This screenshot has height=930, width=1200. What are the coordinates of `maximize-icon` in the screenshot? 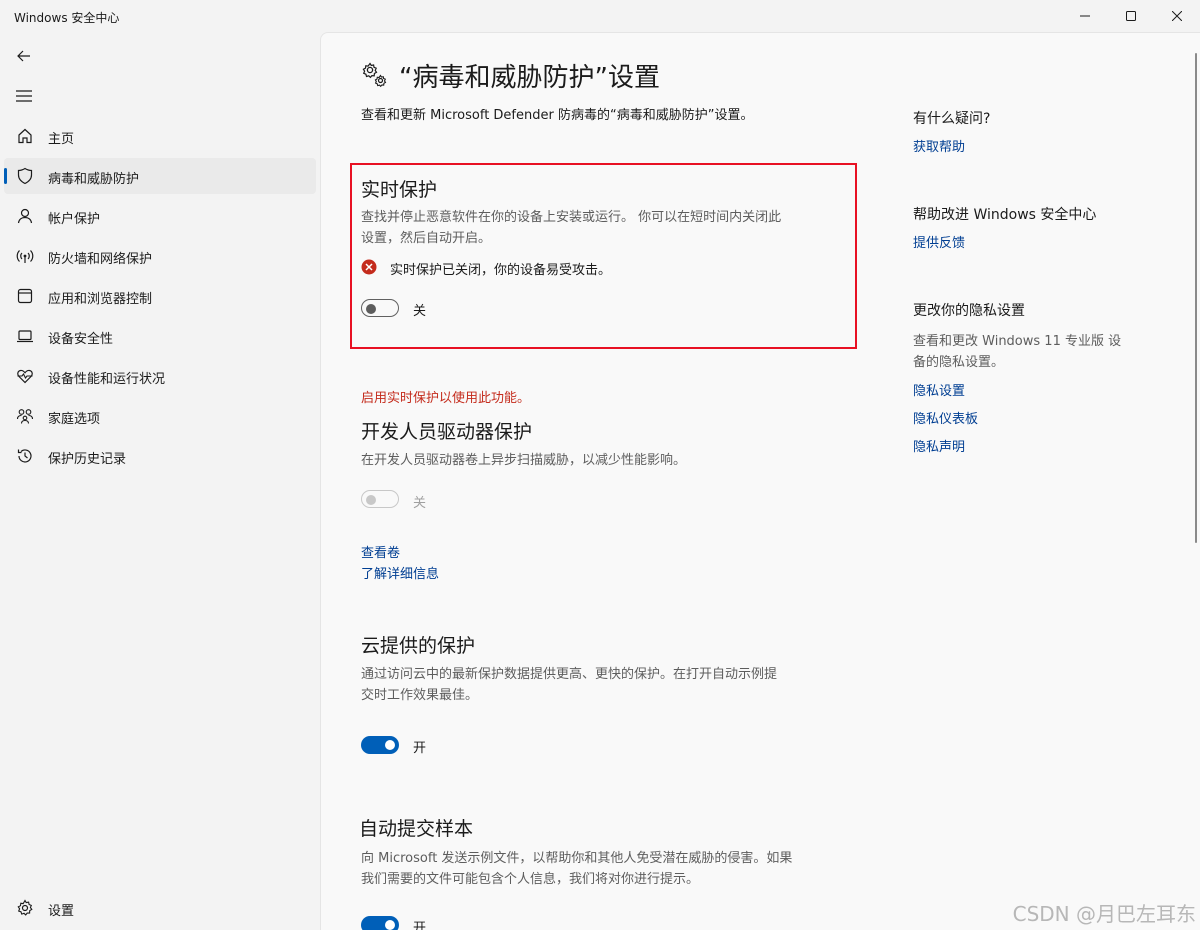 It's located at (1131, 16).